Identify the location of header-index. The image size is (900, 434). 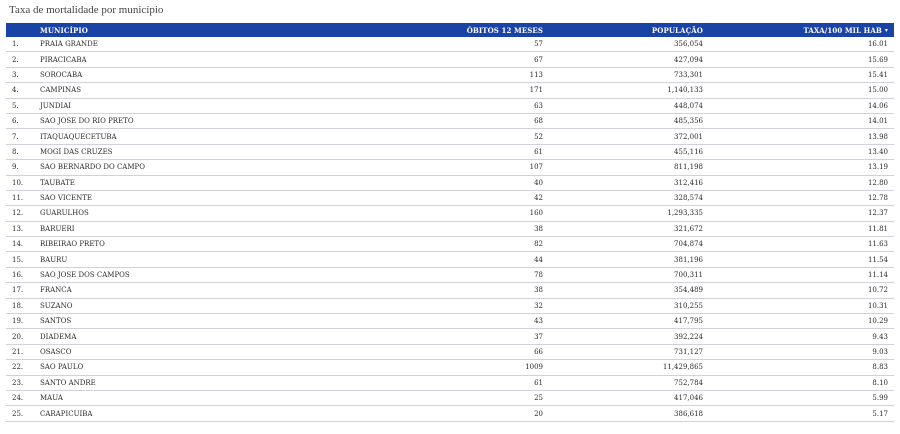
(20, 30).